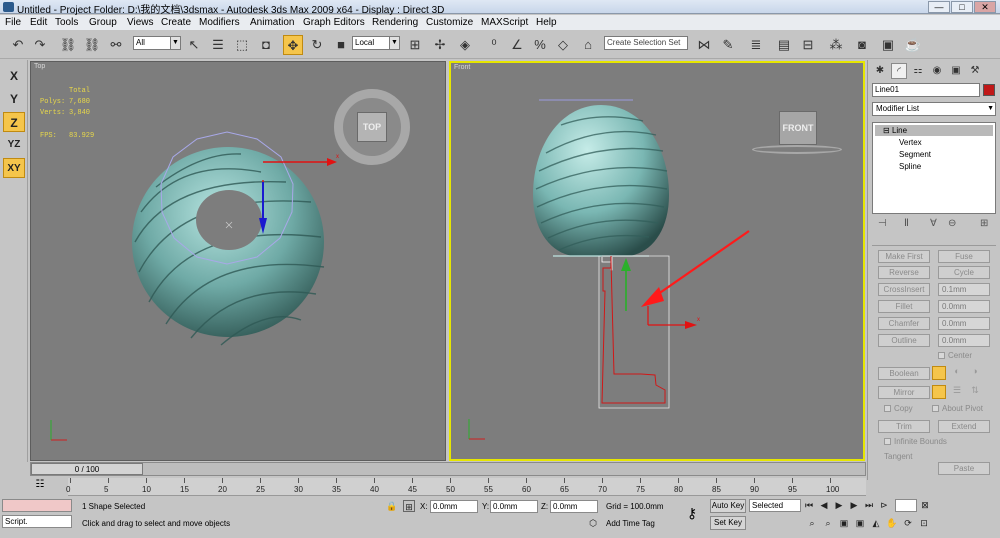 This screenshot has width=1000, height=538. I want to click on z-coordinate-field: 0.0mm, so click(574, 506).